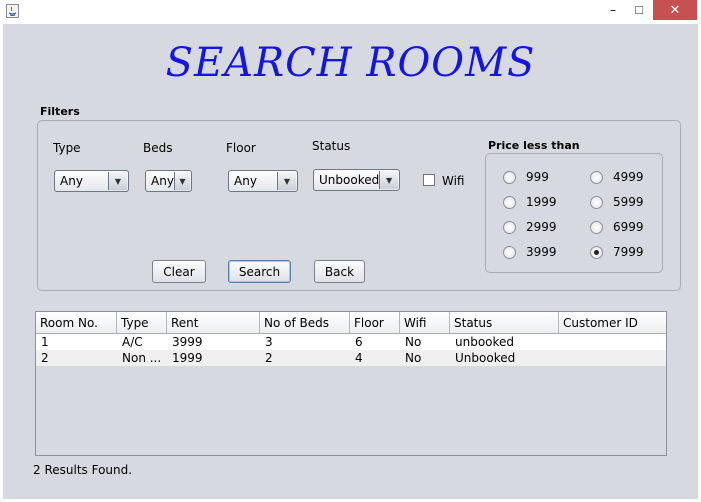 The height and width of the screenshot is (502, 701). I want to click on table-cell: 1, so click(45, 342).